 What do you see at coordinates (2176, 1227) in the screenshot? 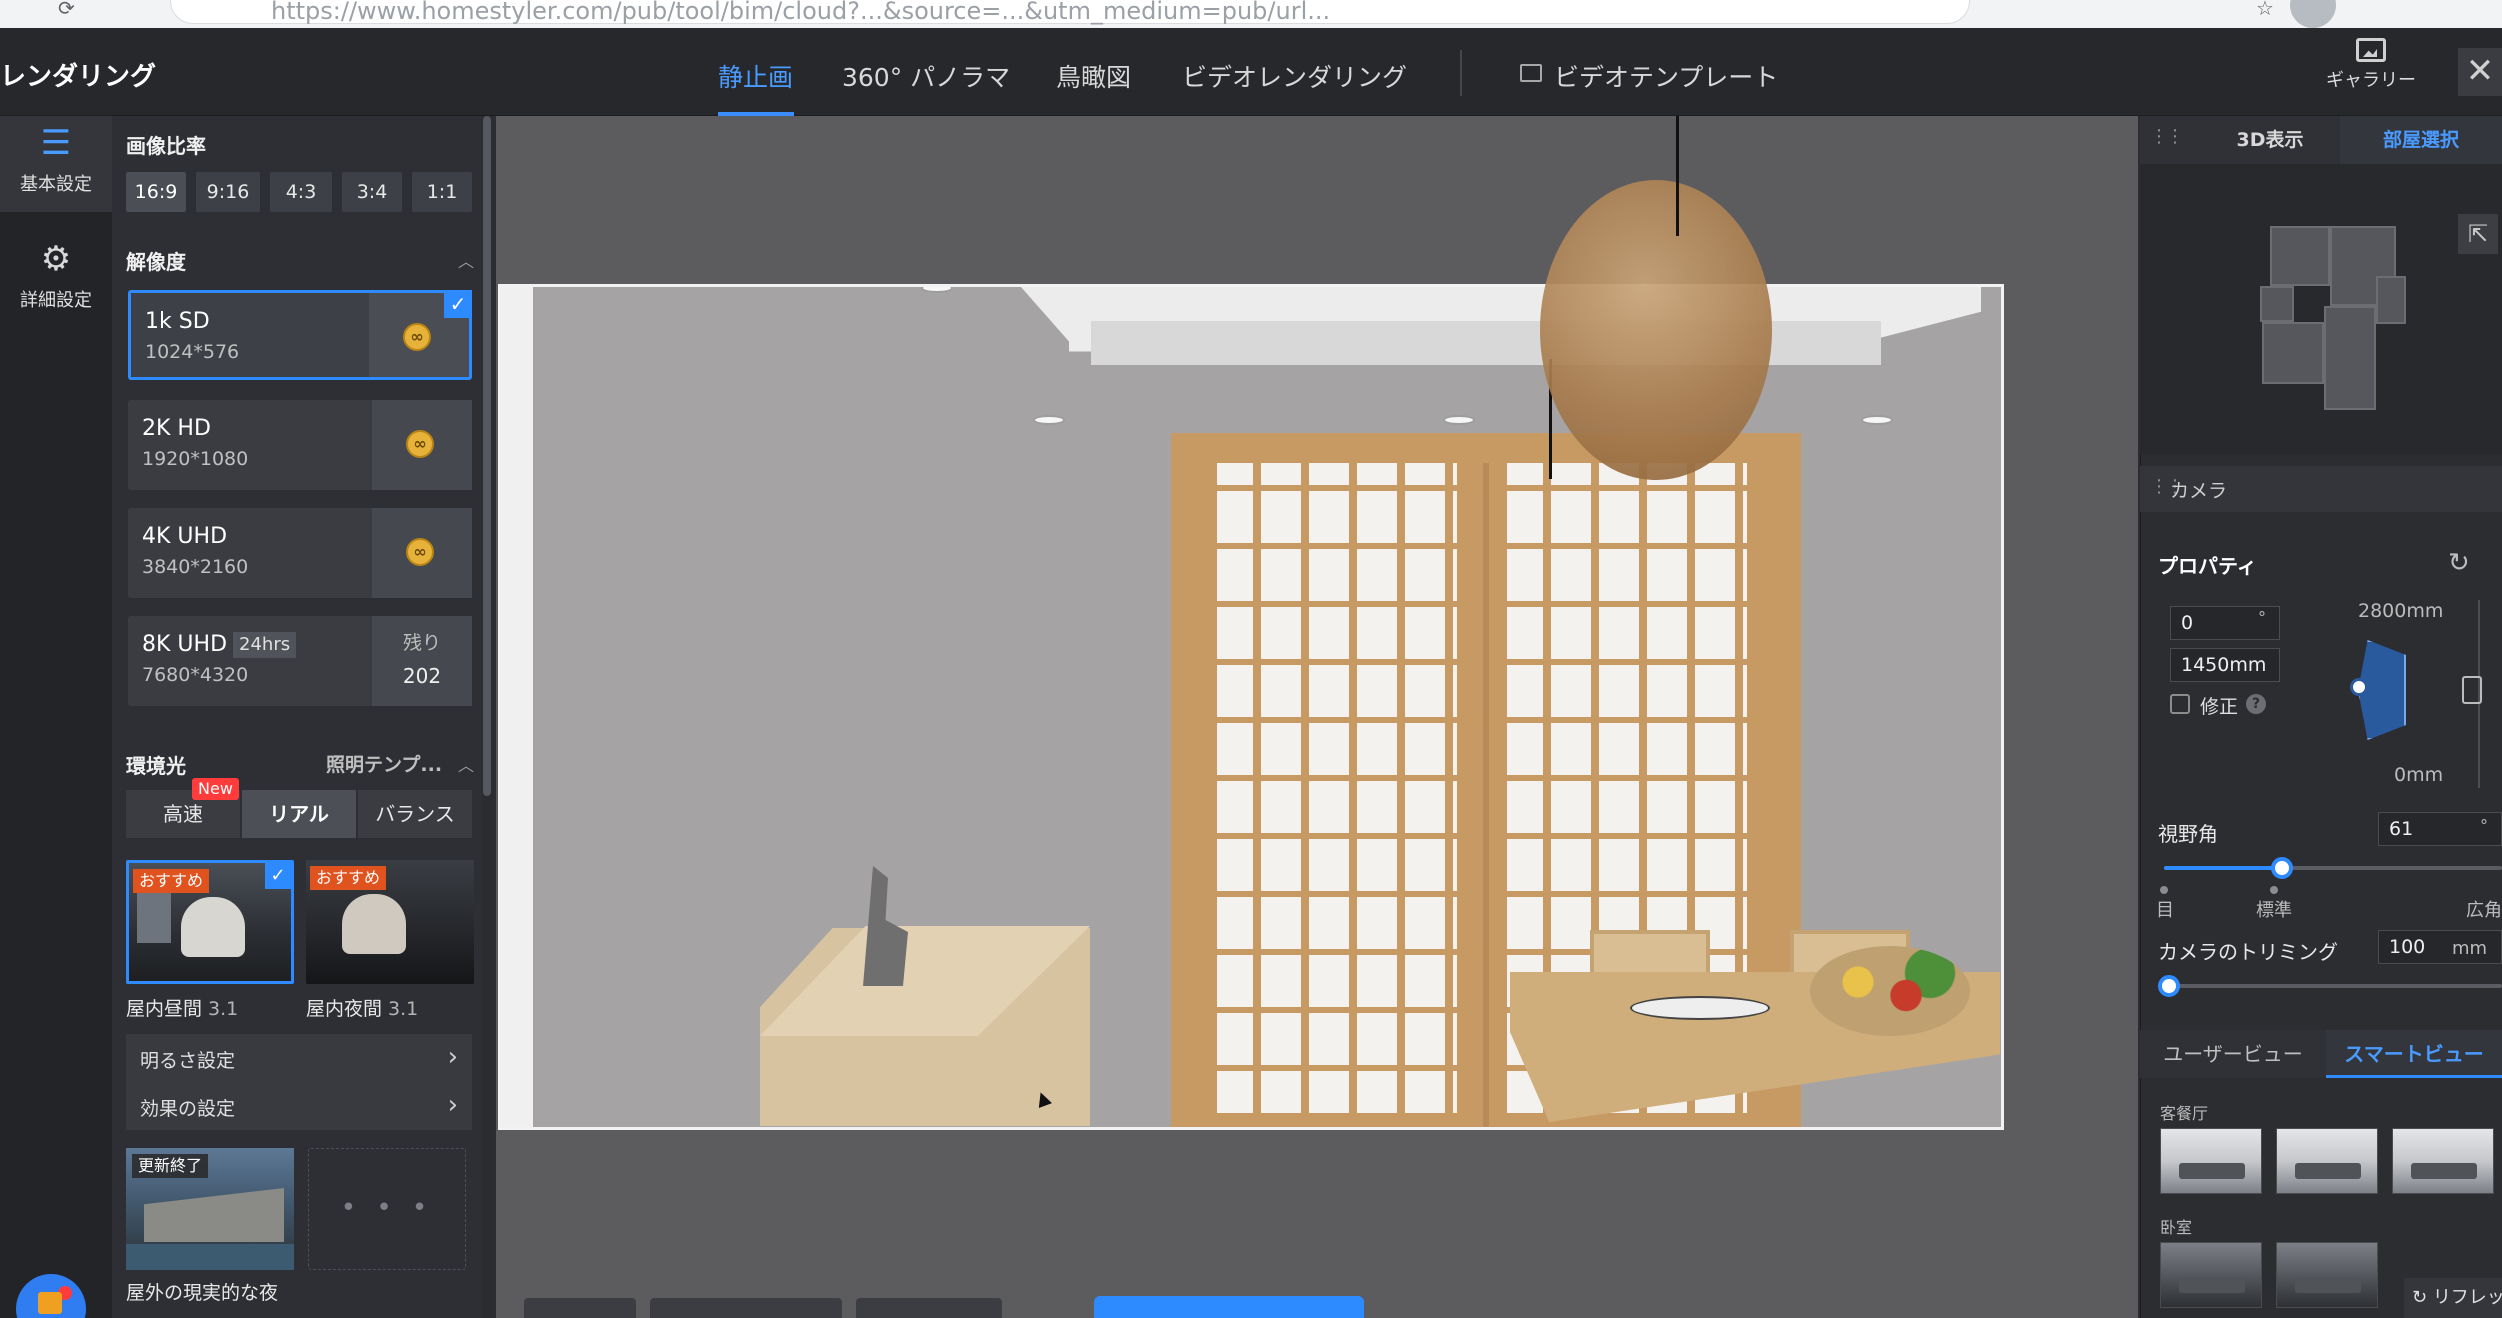
I see `category-bedroom: 卧室` at bounding box center [2176, 1227].